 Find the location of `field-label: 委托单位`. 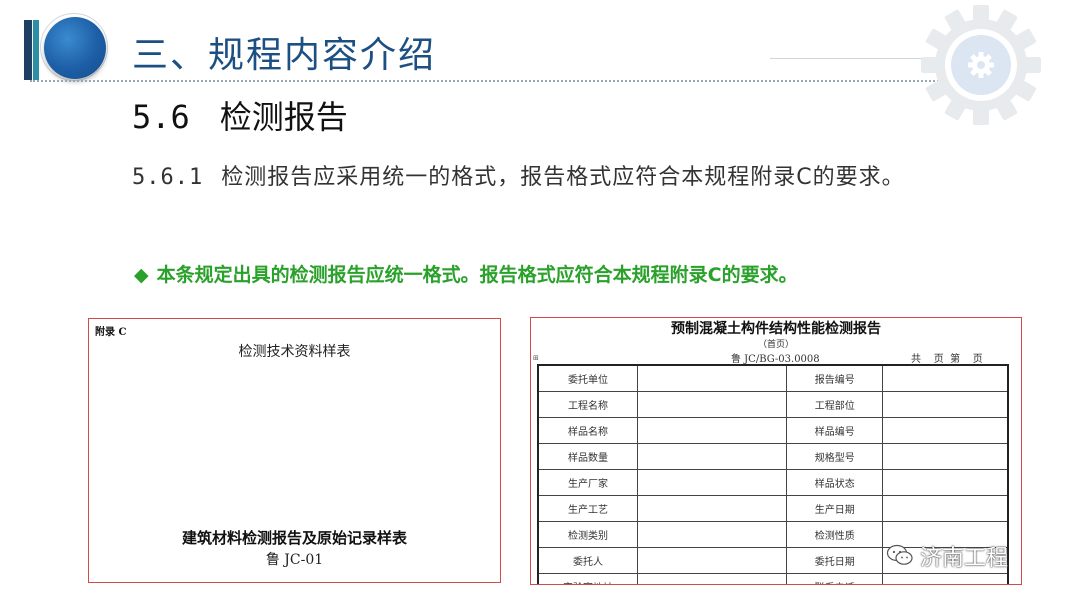

field-label: 委托单位 is located at coordinates (588, 378).